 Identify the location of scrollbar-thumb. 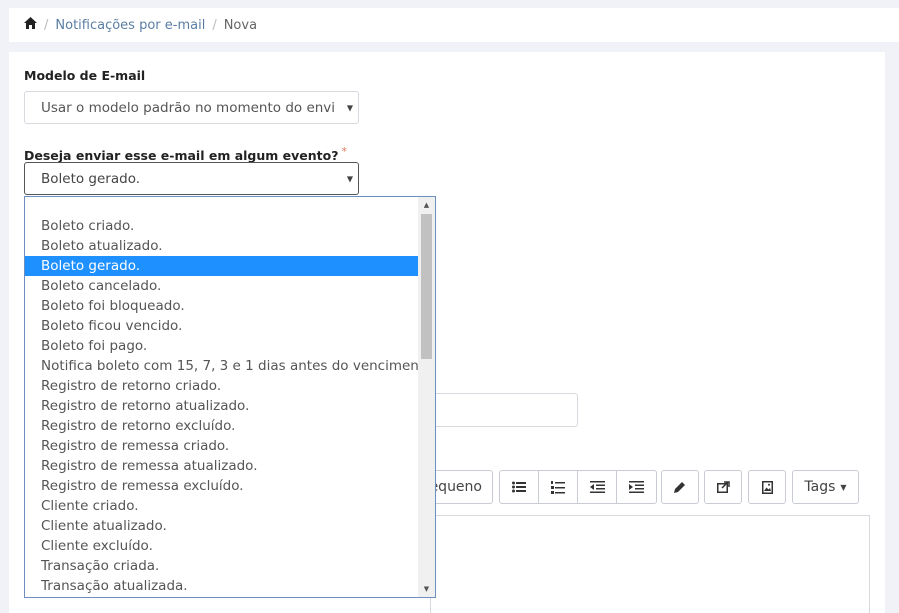
(426, 286).